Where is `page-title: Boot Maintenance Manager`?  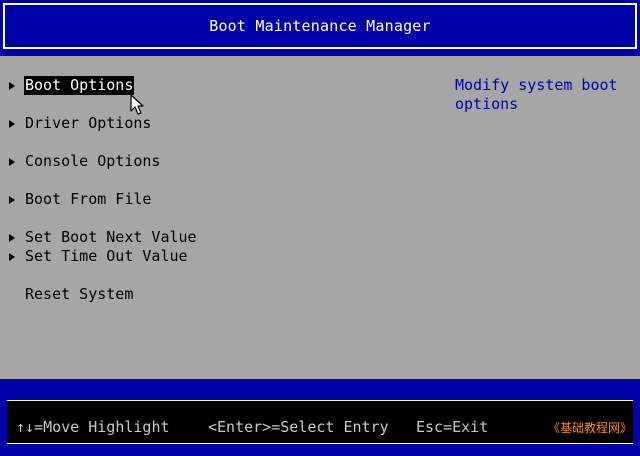 page-title: Boot Maintenance Manager is located at coordinates (320, 26).